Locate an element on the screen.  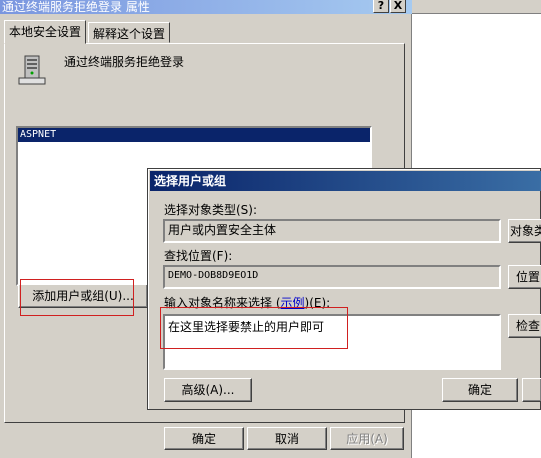
dialog-ok-button: 确定 is located at coordinates (480, 390).